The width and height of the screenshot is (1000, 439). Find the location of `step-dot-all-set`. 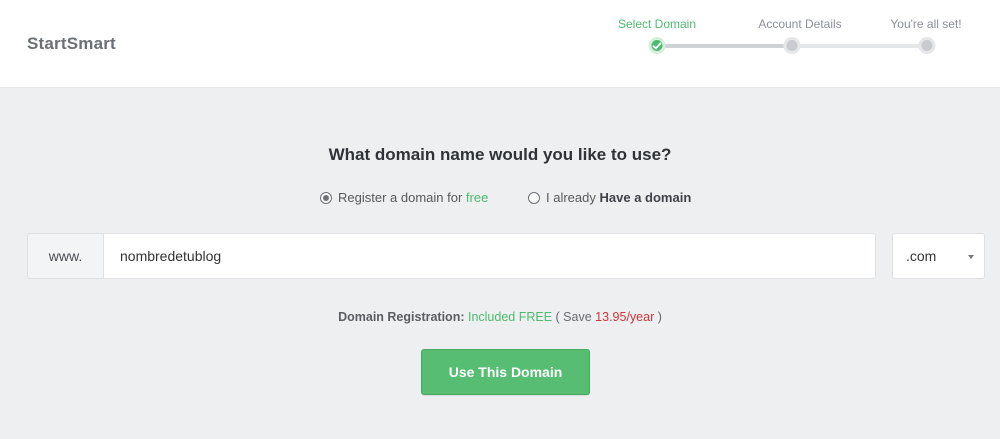

step-dot-all-set is located at coordinates (927, 45).